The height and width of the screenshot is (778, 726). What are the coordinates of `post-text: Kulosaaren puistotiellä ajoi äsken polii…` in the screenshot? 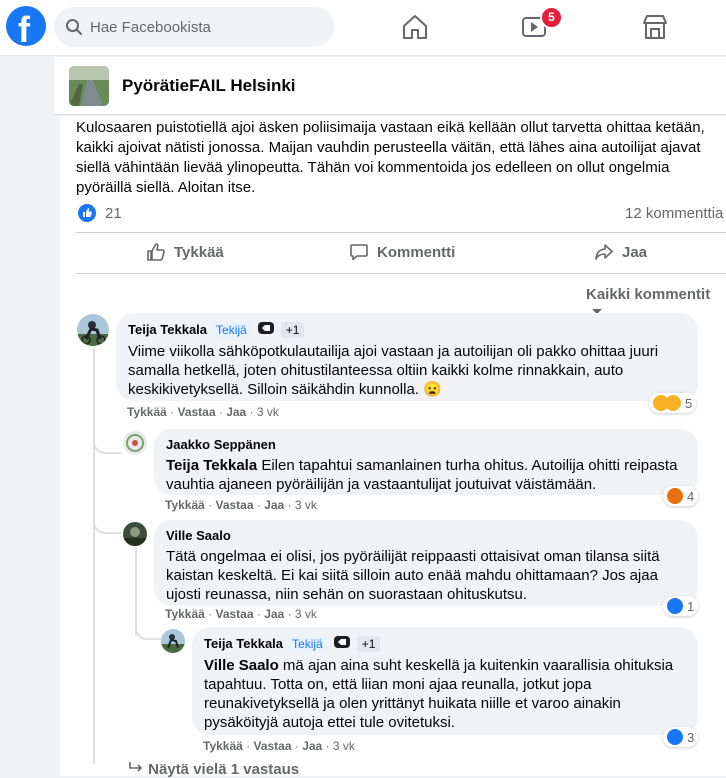 It's located at (390, 157).